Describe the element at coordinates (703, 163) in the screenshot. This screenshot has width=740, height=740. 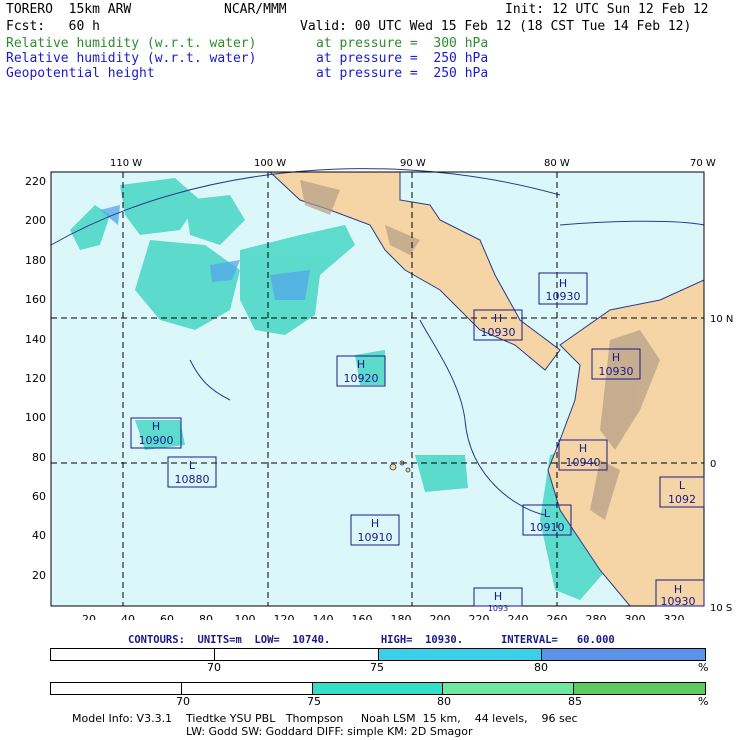
I see `lon-label: 70 W` at that location.